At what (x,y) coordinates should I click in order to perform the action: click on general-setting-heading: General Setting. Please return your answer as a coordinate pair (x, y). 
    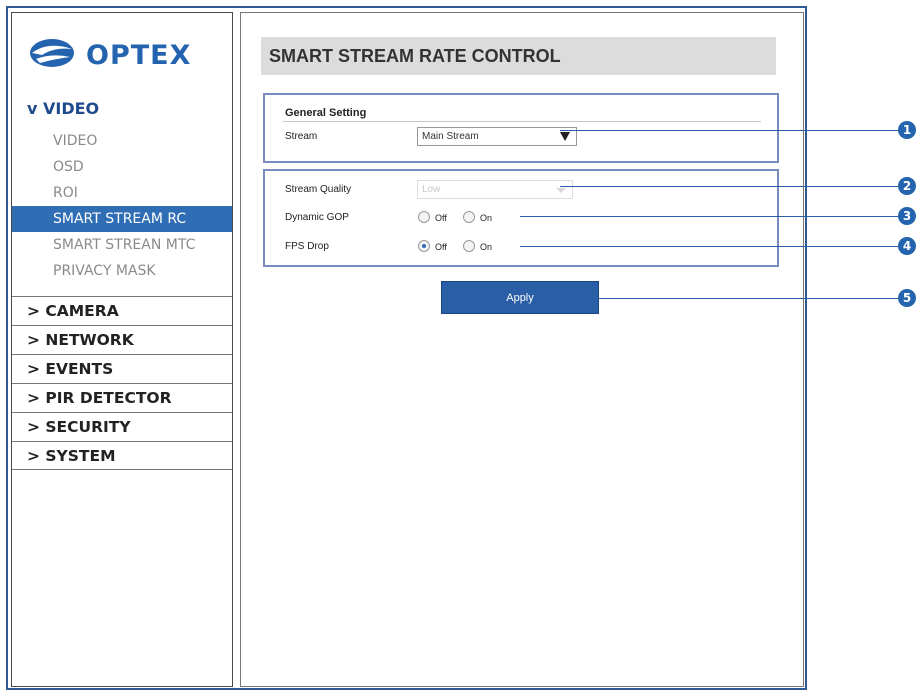
    Looking at the image, I should click on (326, 113).